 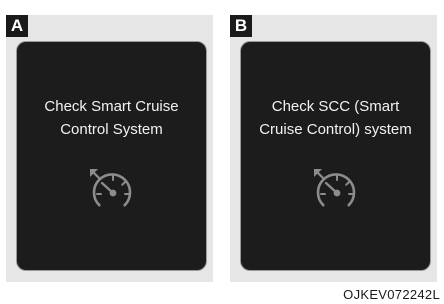 I want to click on panel-b-tag: B, so click(x=241, y=26).